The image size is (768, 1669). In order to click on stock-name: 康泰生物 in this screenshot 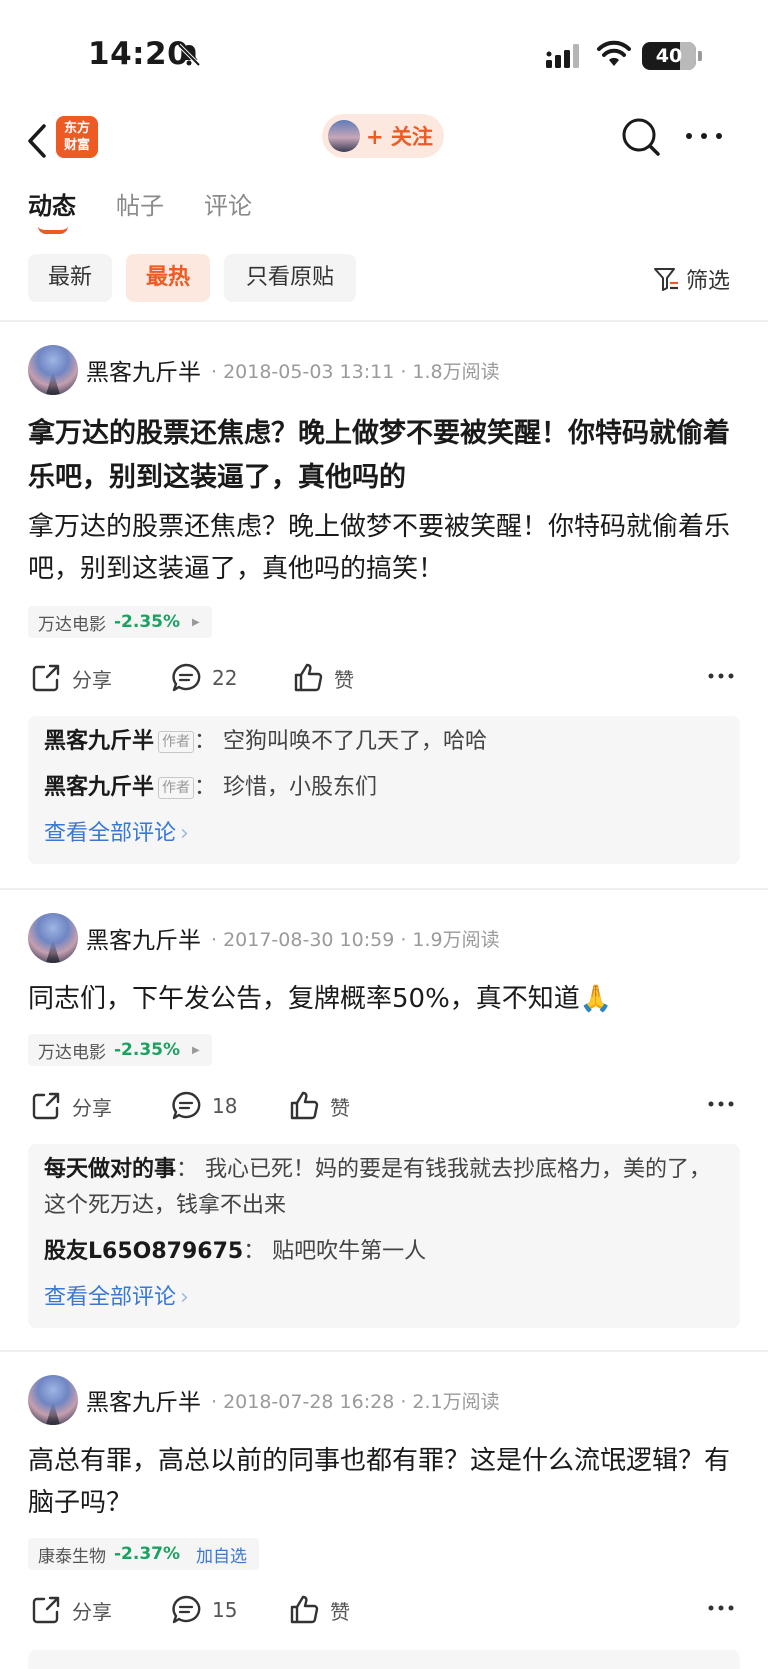, I will do `click(72, 1556)`.